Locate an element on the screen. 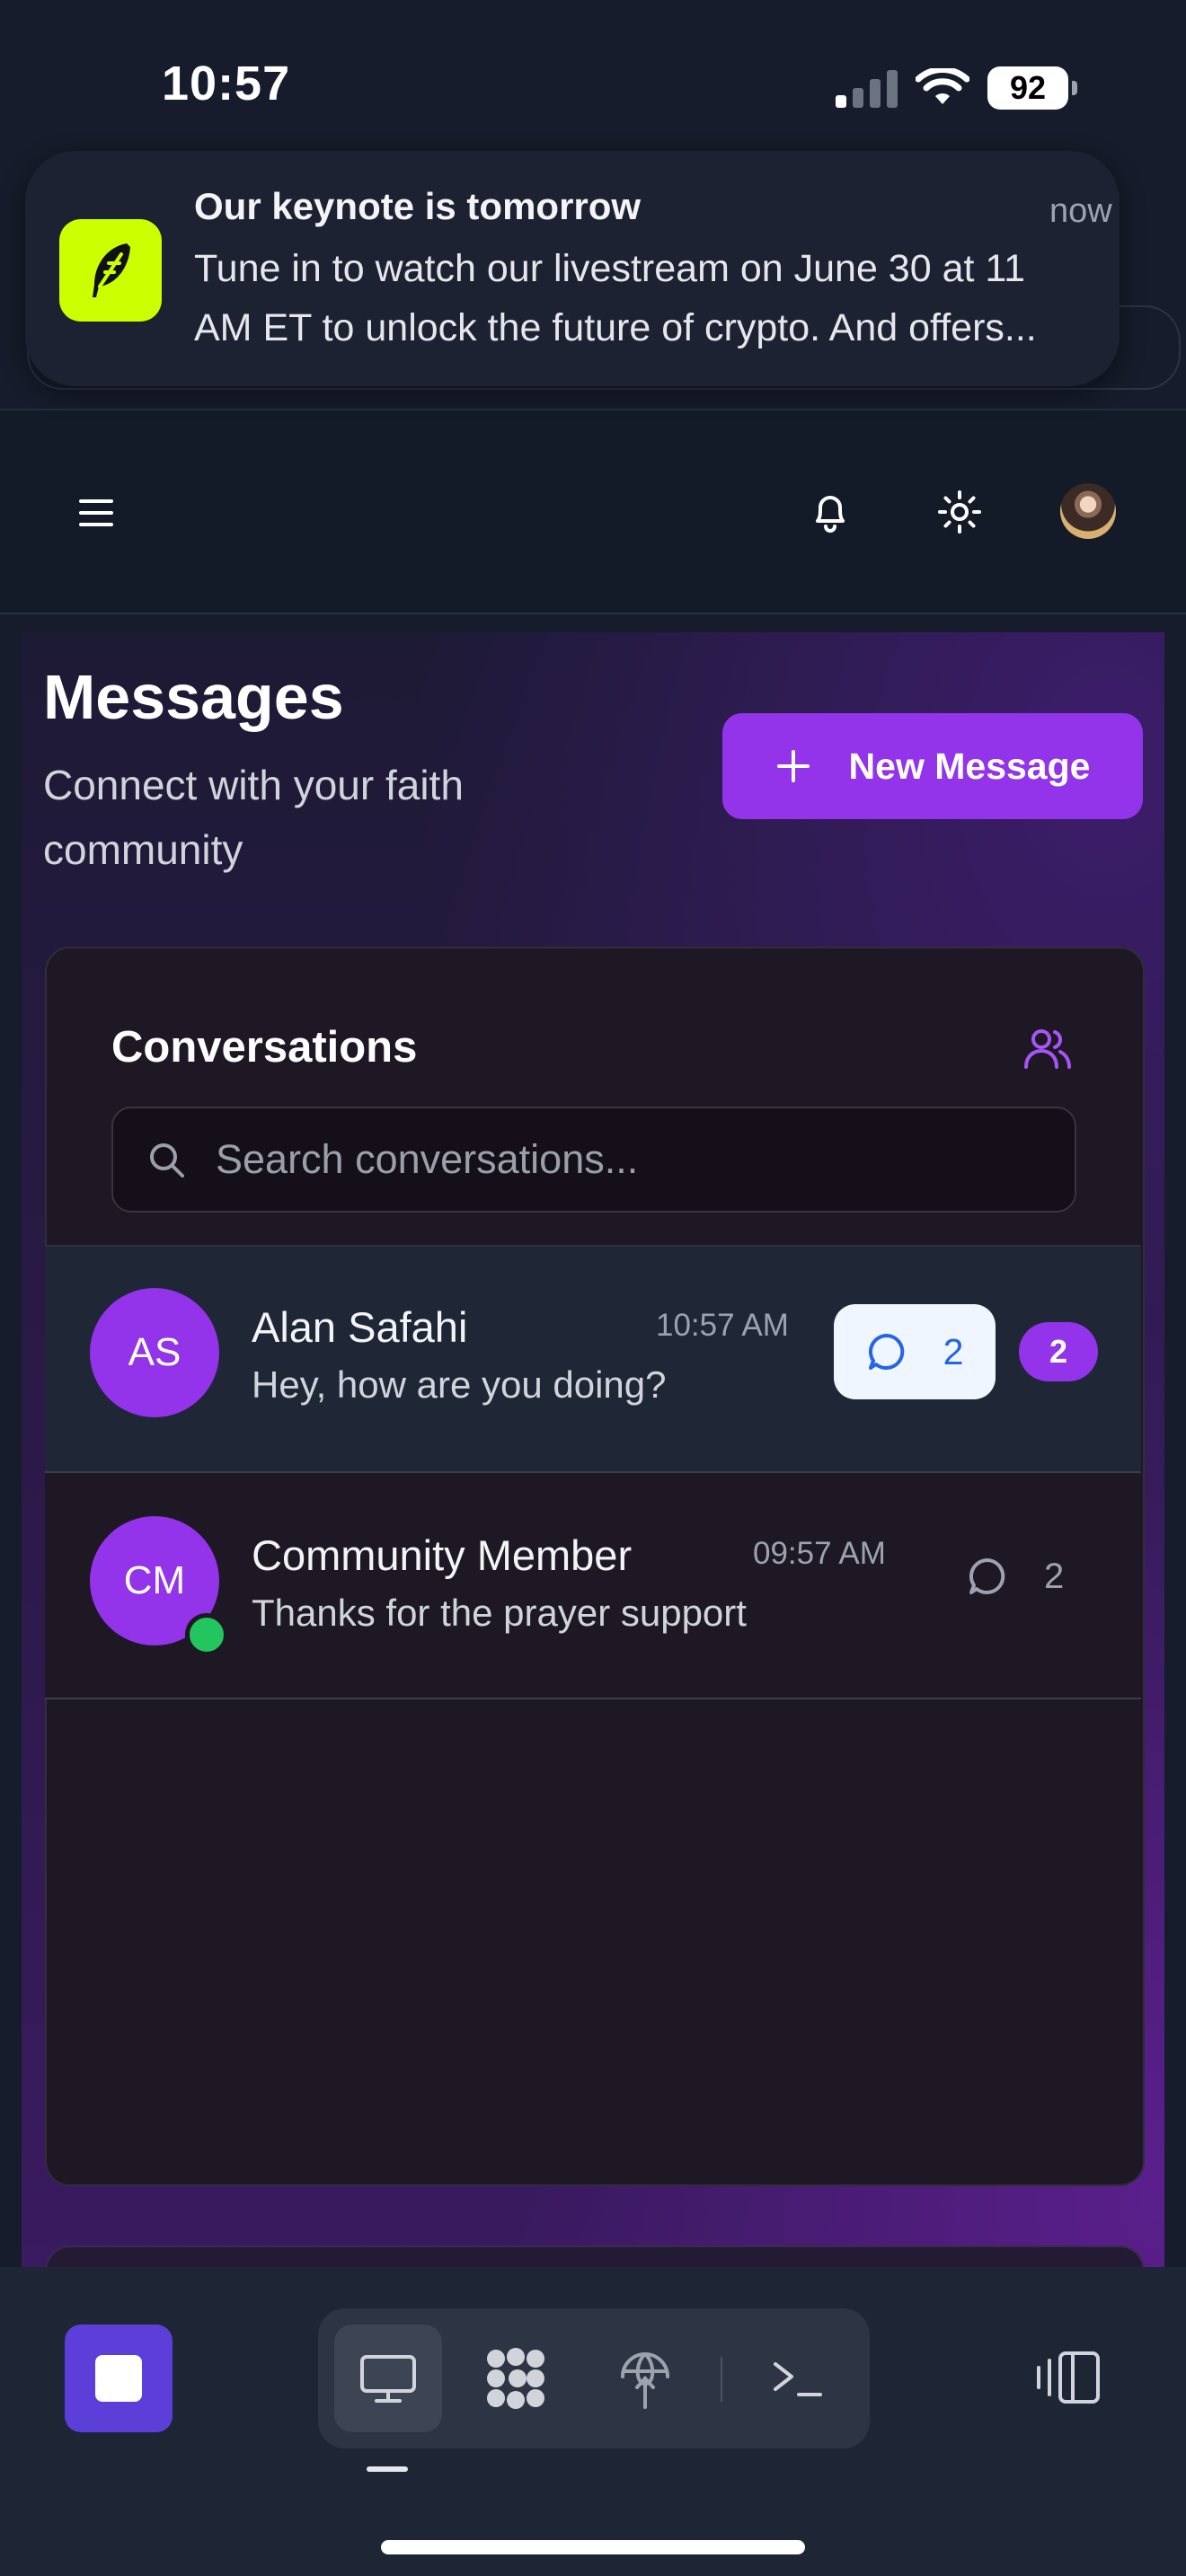  new-message-button: New Message is located at coordinates (932, 766).